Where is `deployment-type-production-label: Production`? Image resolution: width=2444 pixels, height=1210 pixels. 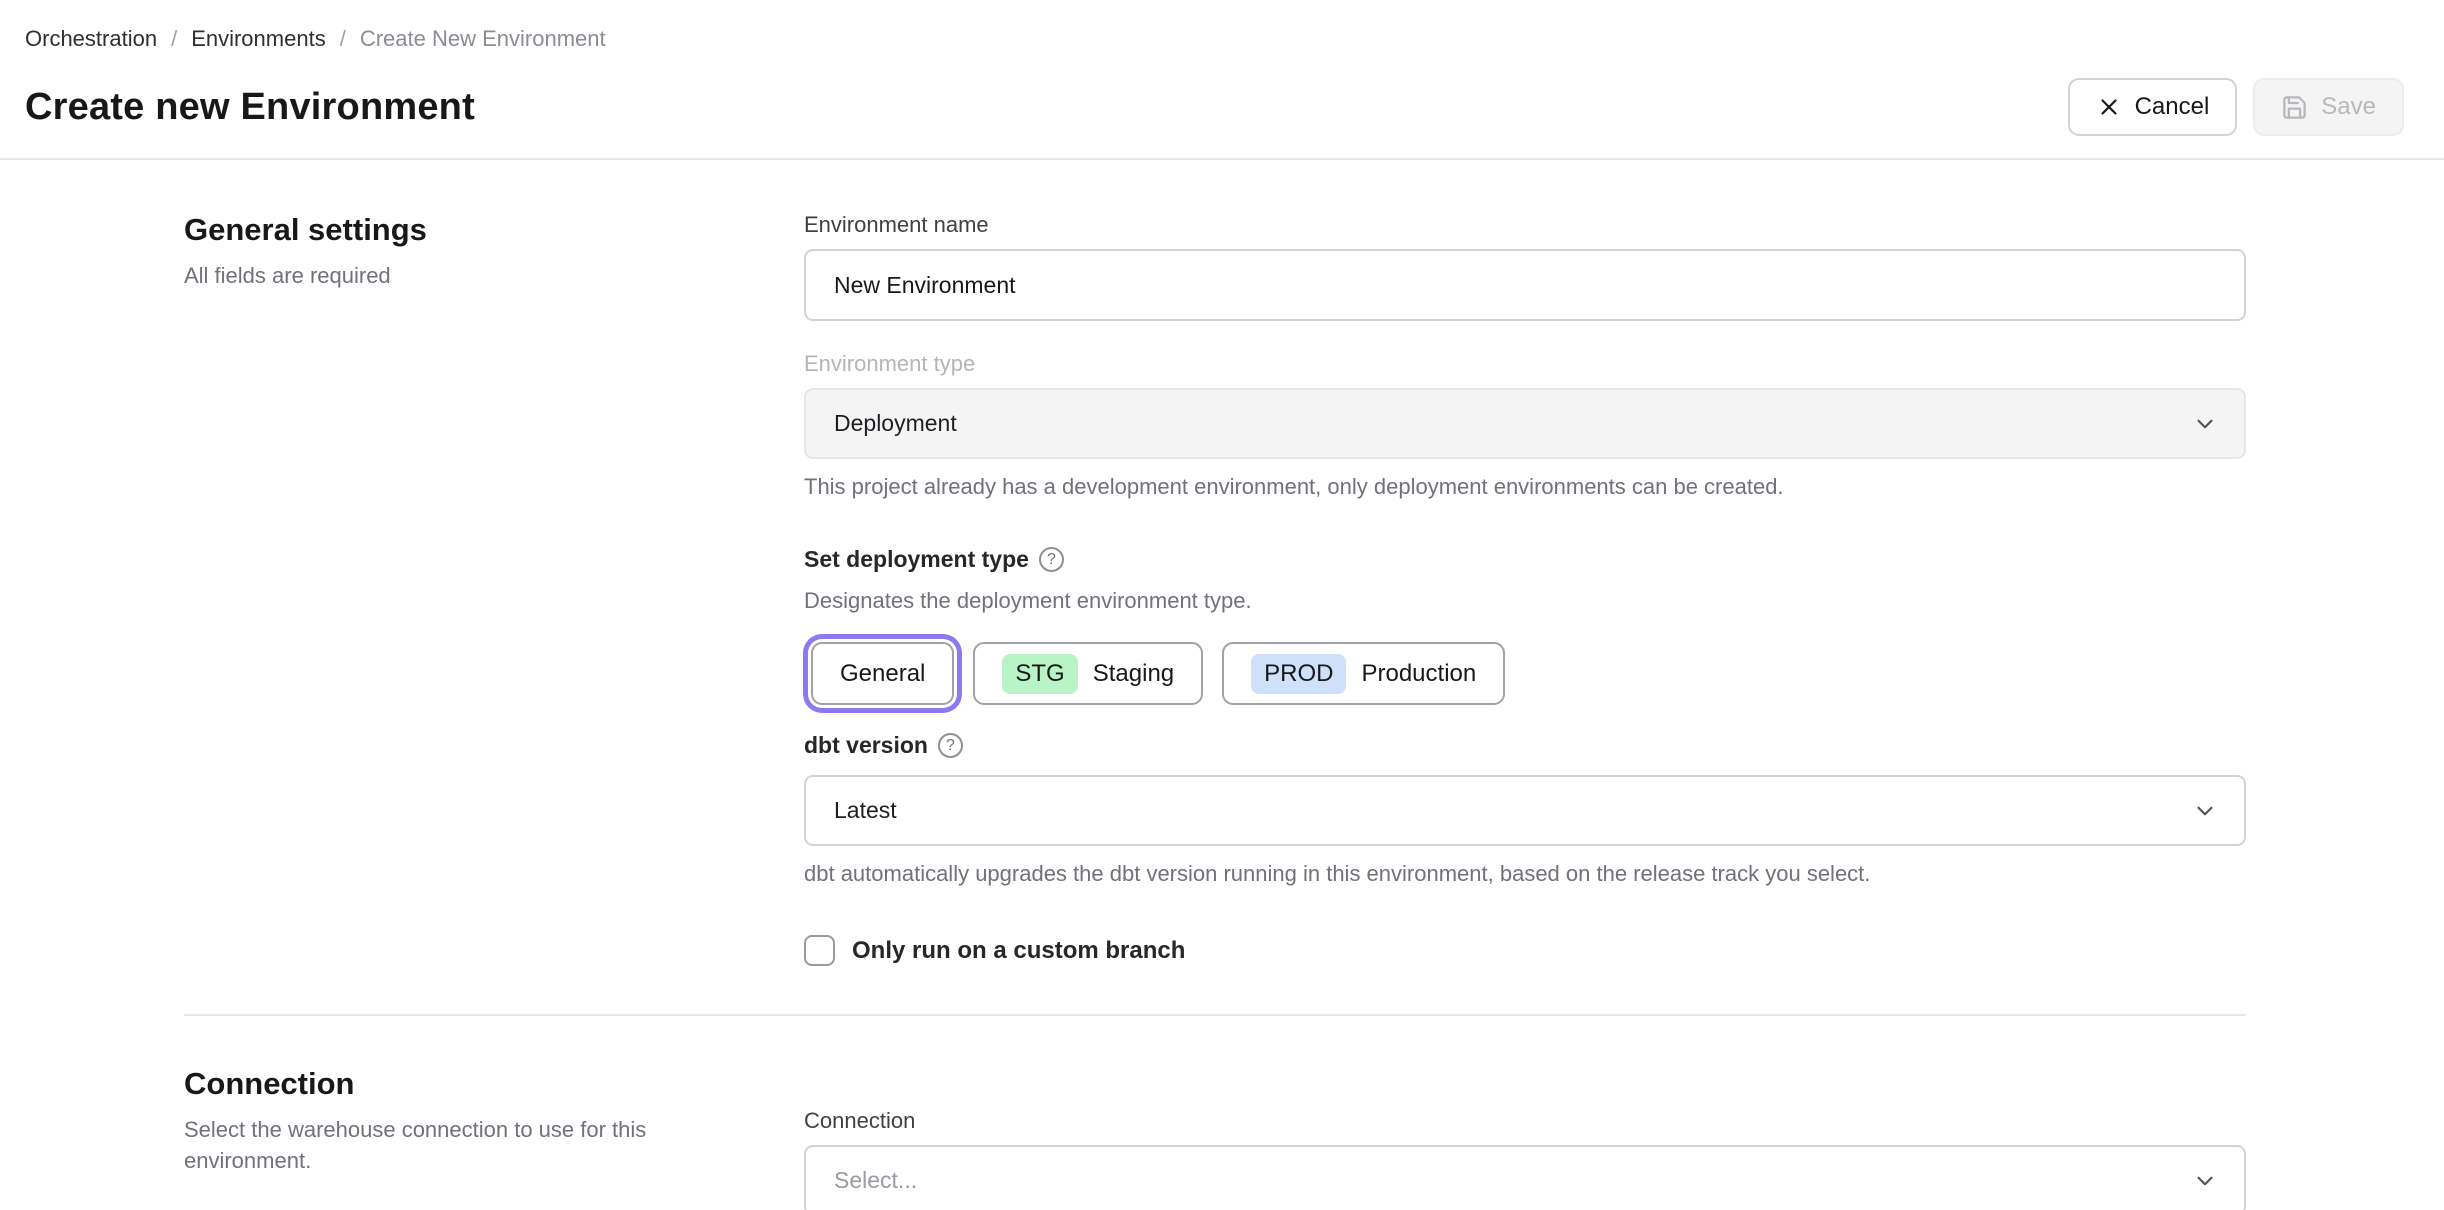
deployment-type-production-label: Production is located at coordinates (1419, 673).